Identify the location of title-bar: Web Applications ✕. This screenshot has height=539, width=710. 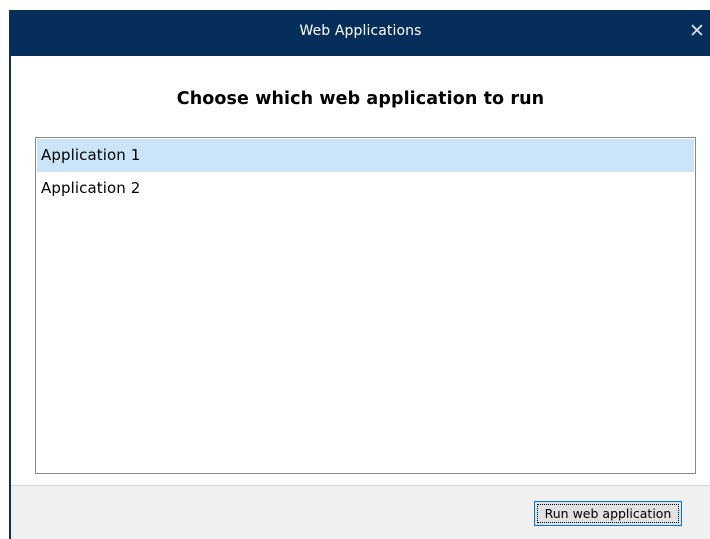
(360, 33).